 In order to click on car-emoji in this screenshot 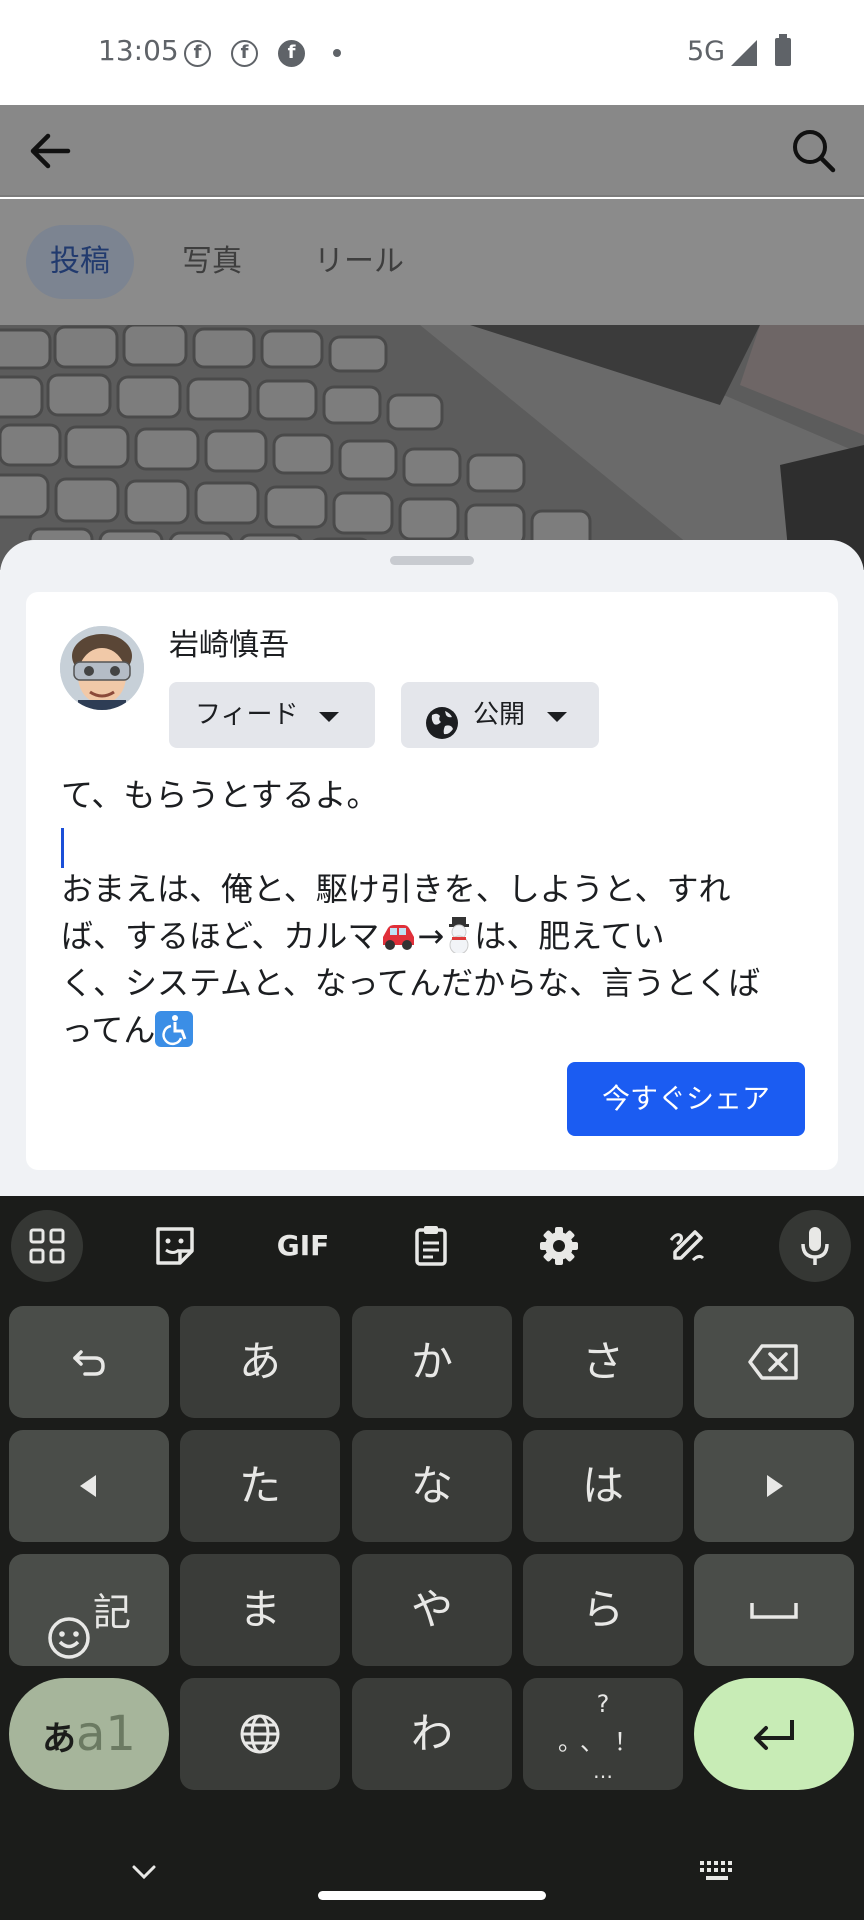, I will do `click(398, 933)`.